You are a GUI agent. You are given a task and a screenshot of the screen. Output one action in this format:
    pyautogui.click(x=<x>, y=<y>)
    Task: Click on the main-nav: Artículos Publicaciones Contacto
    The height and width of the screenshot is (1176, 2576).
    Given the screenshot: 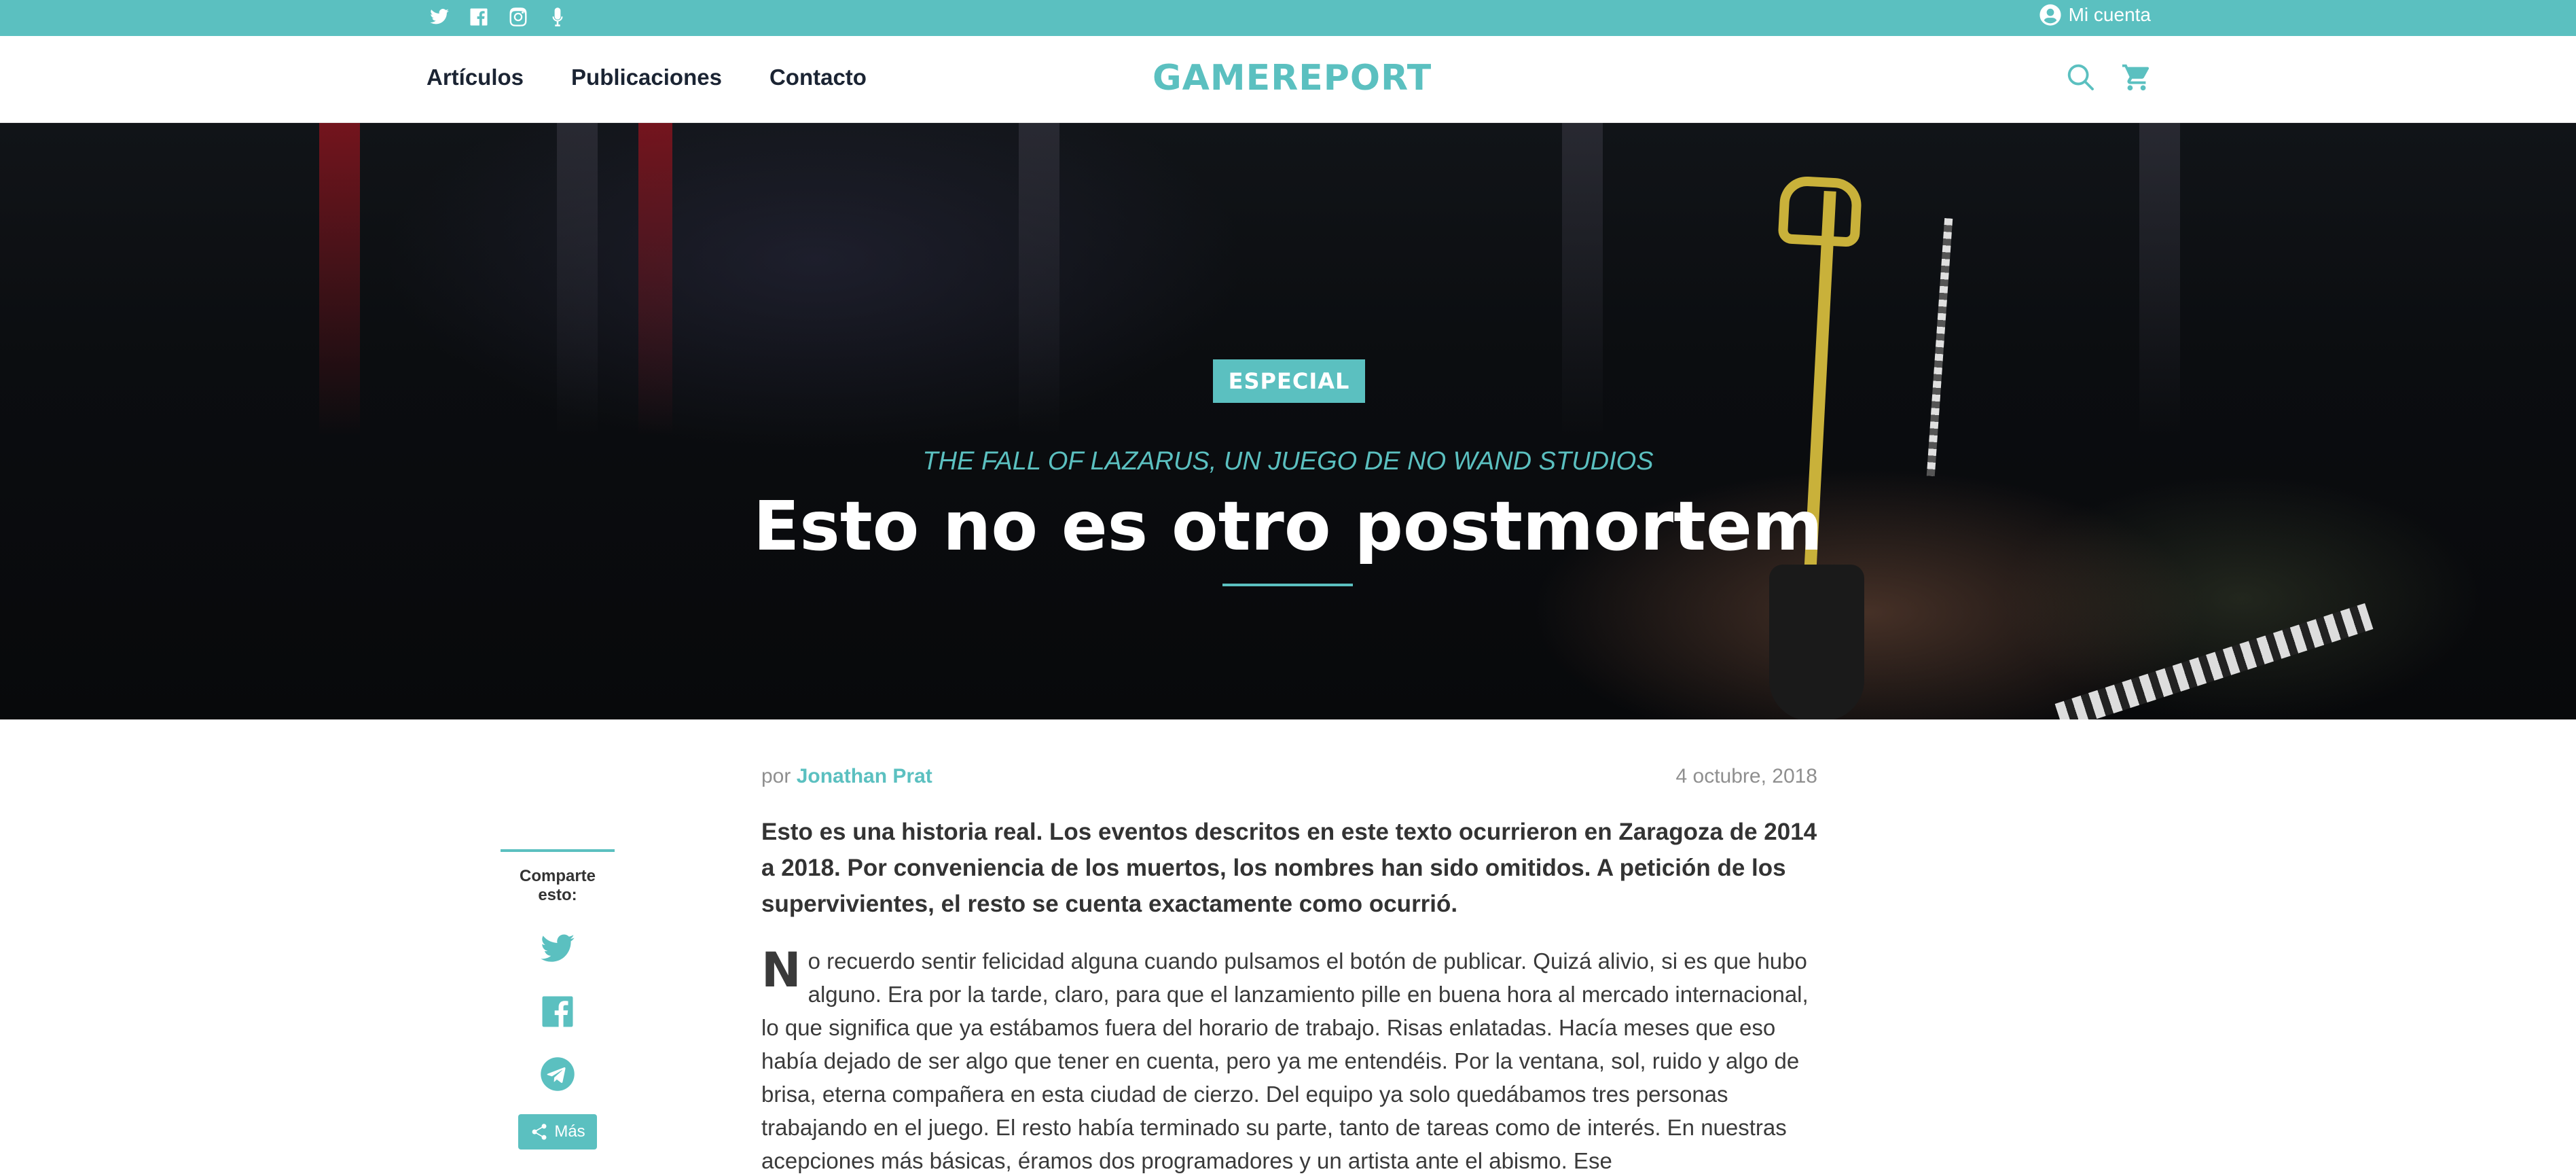 What is the action you would take?
    pyautogui.click(x=647, y=77)
    